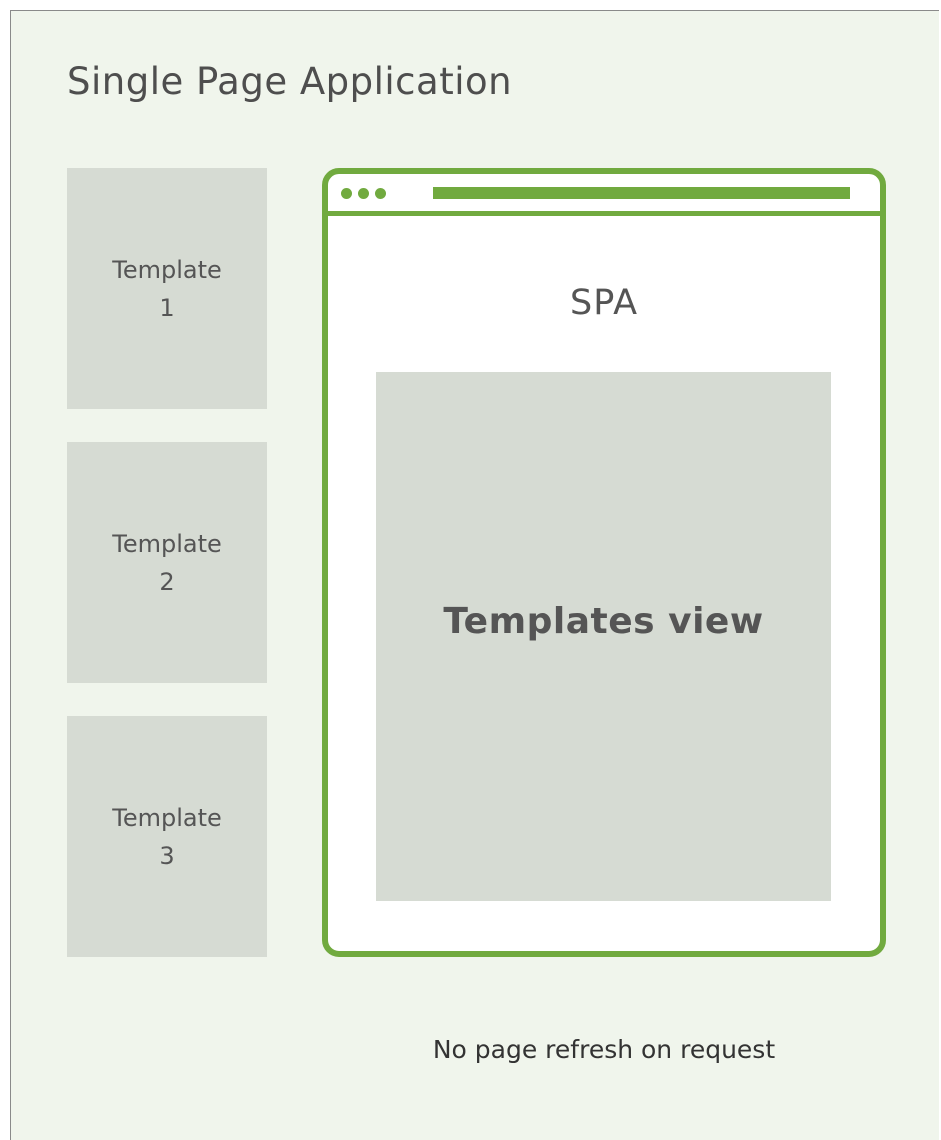  What do you see at coordinates (167, 581) in the screenshot?
I see `template-card-number: 2` at bounding box center [167, 581].